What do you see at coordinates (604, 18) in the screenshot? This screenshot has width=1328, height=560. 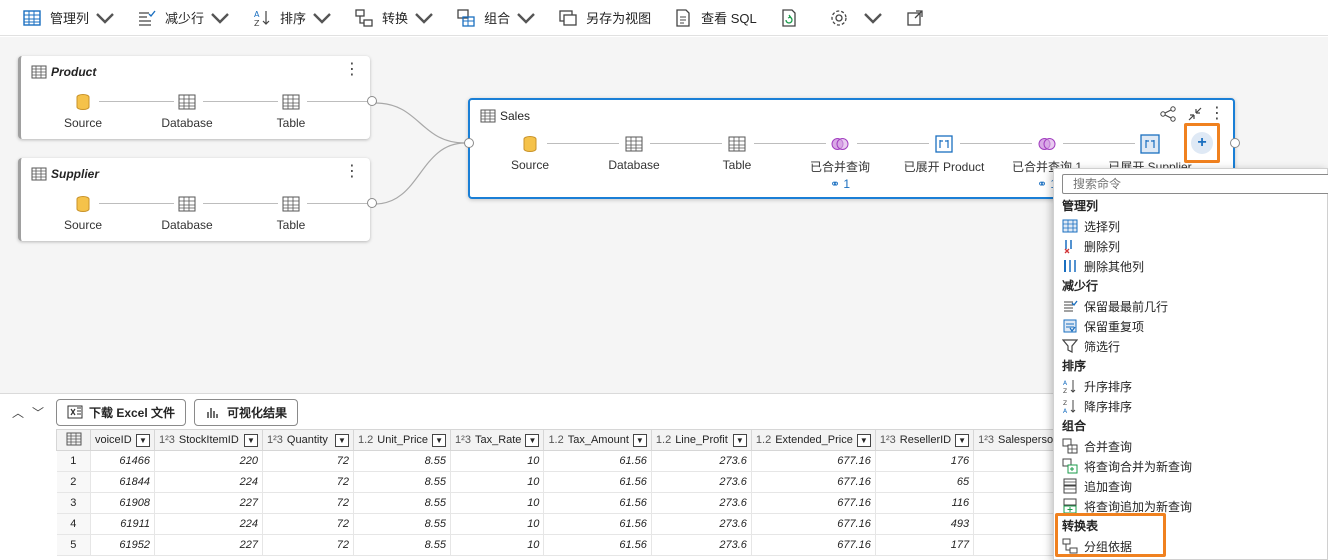 I see `save-as-view-button: 另存为视图` at bounding box center [604, 18].